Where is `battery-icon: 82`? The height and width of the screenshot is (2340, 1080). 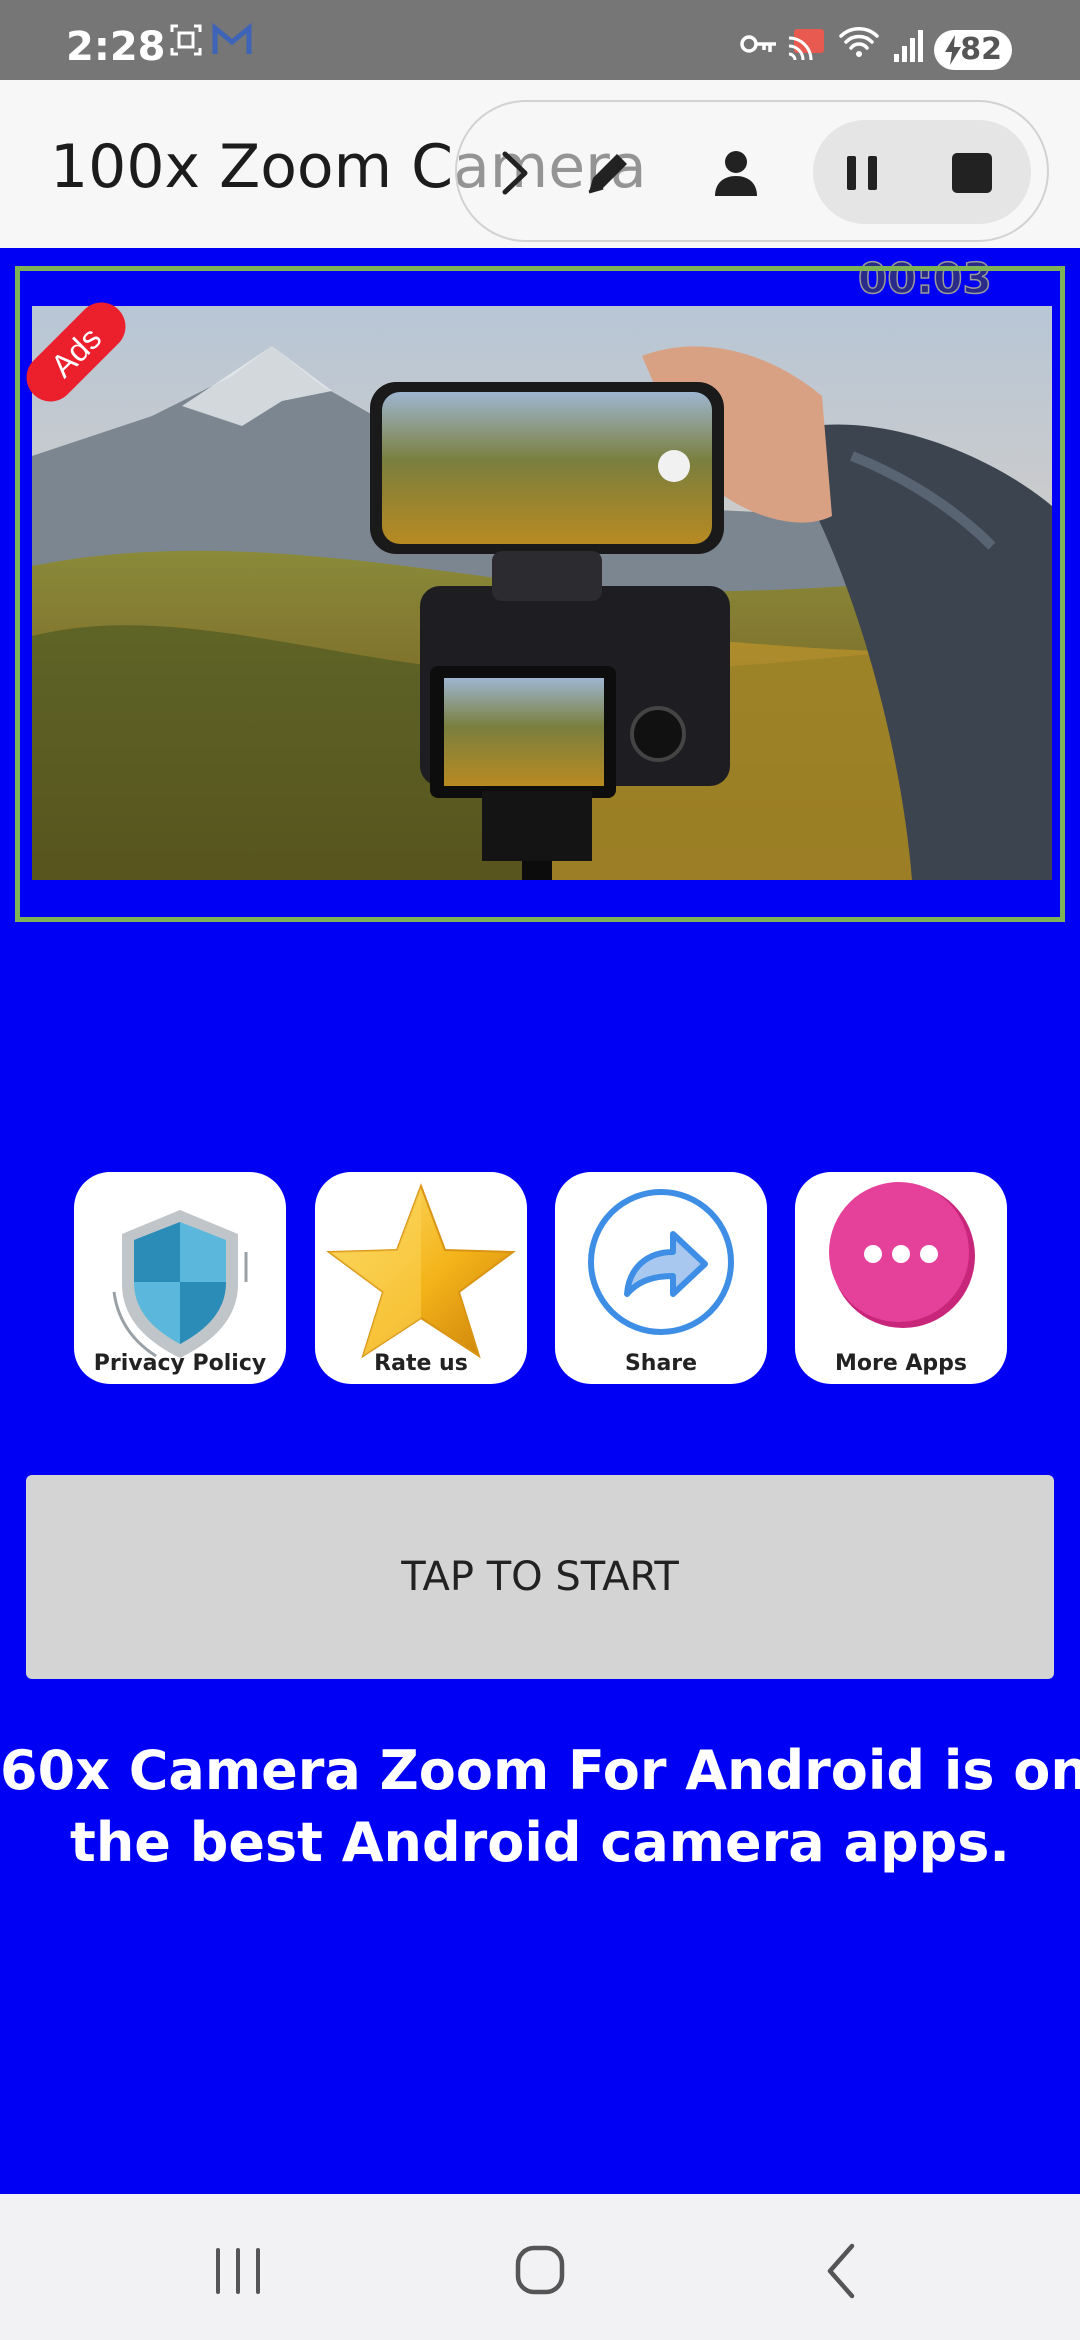
battery-icon: 82 is located at coordinates (973, 50).